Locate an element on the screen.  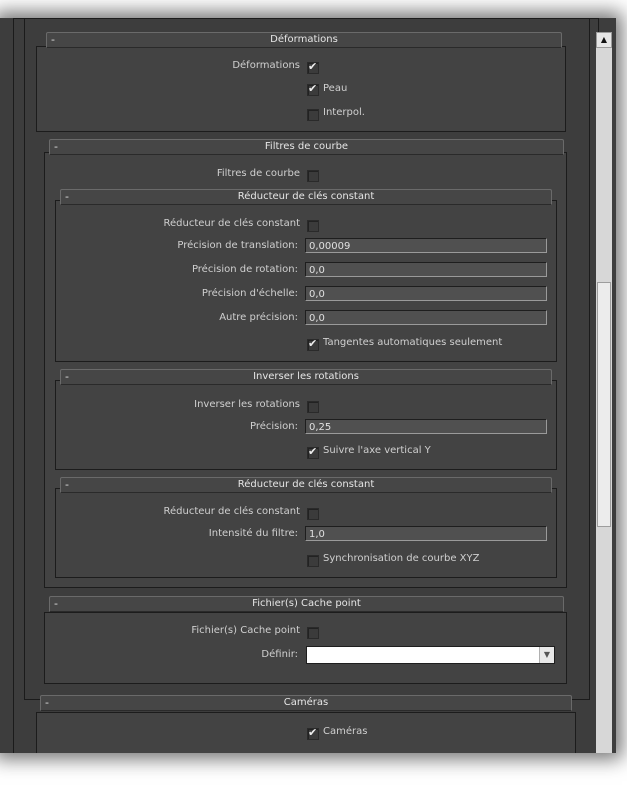
deformations-rollout-header: - Déformations is located at coordinates (304, 40).